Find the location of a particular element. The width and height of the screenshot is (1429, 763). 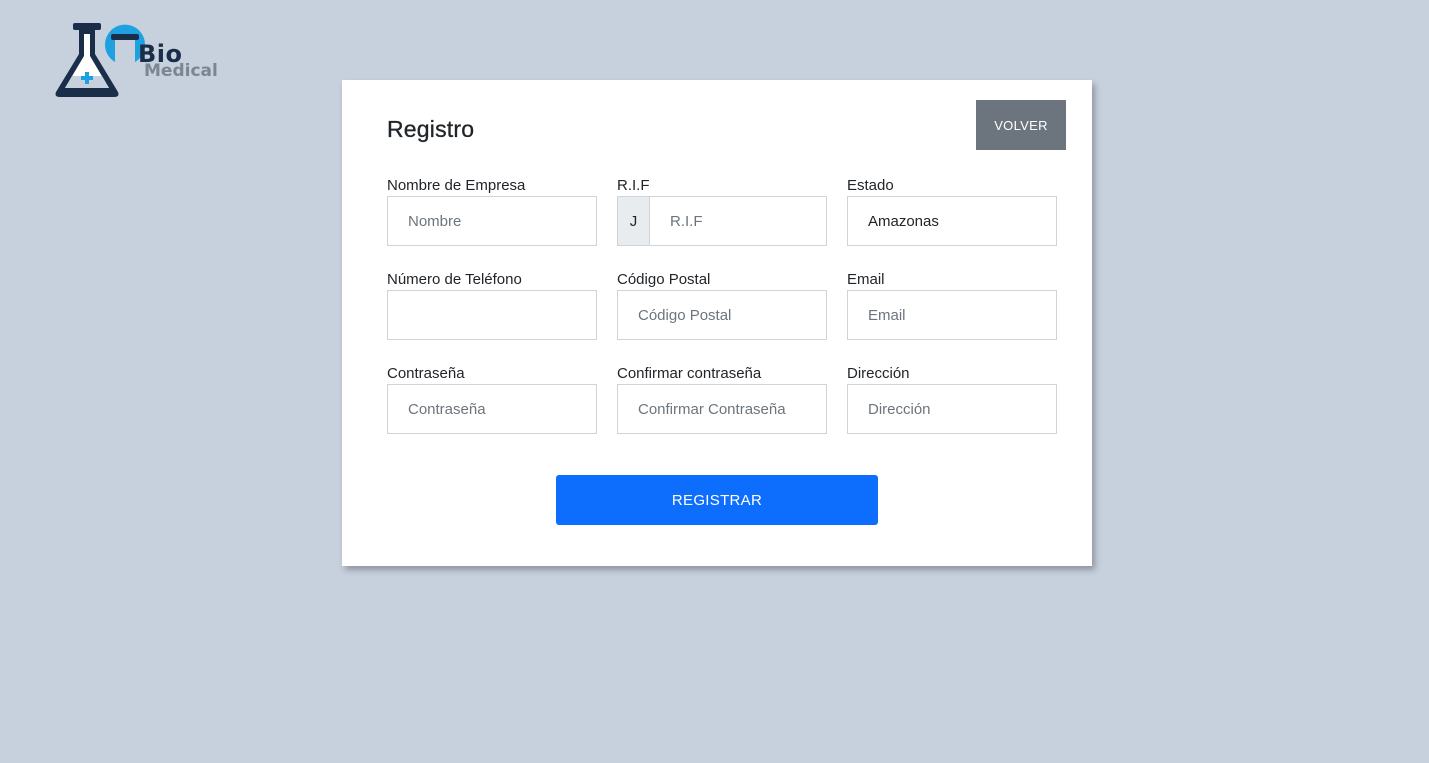

company-name-input is located at coordinates (492, 221).